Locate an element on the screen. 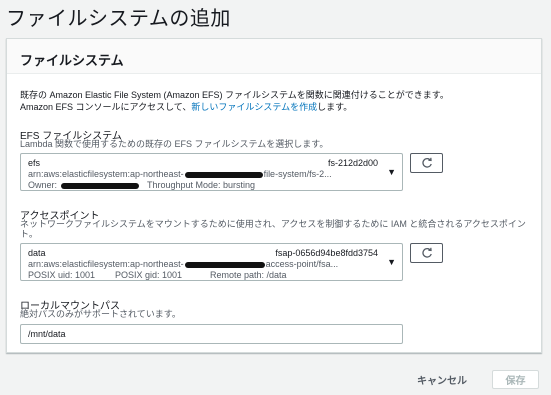 This screenshot has height=395, width=551. efs-arn-prefix: arn:aws:elasticfilesystem:ap-northeast- is located at coordinates (106, 174).